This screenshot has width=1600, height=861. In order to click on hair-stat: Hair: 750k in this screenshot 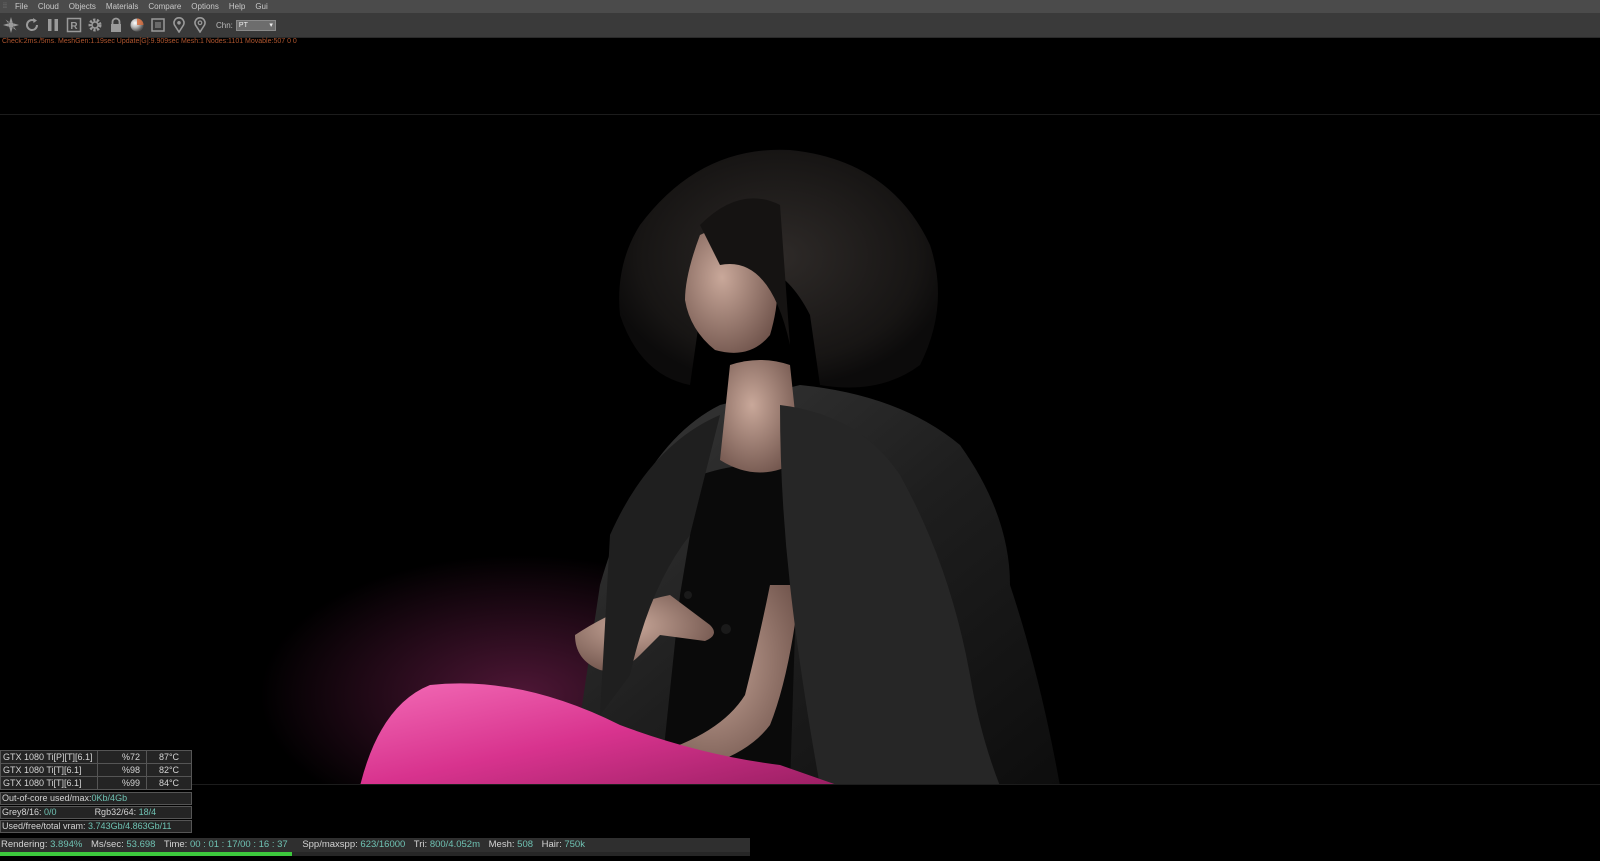, I will do `click(563, 844)`.